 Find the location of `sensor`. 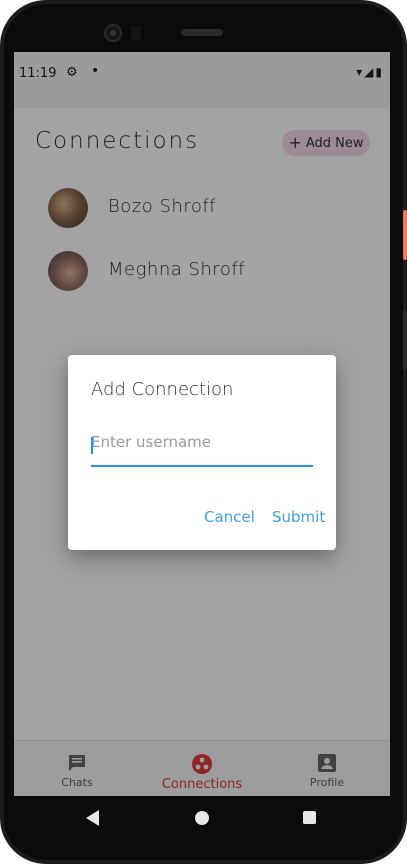

sensor is located at coordinates (136, 33).